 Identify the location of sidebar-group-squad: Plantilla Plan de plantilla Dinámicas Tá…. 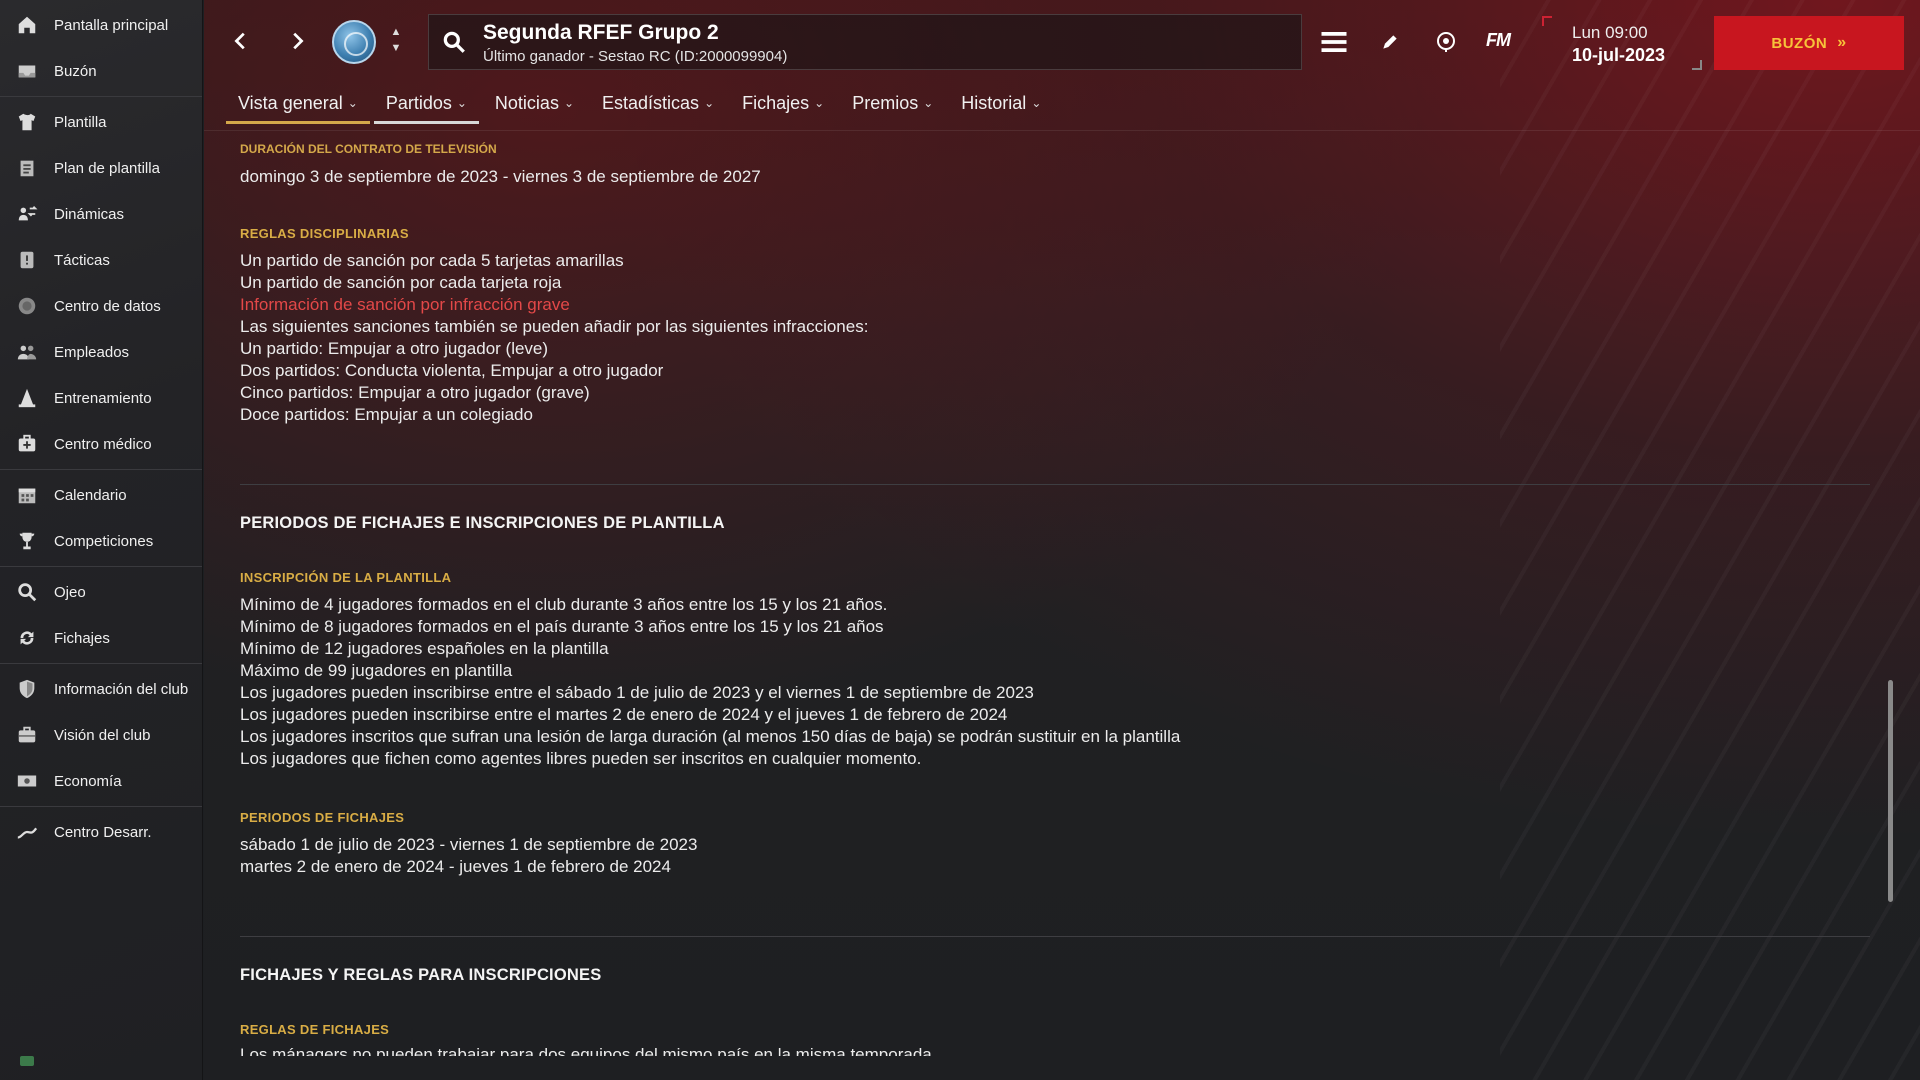
(101, 283).